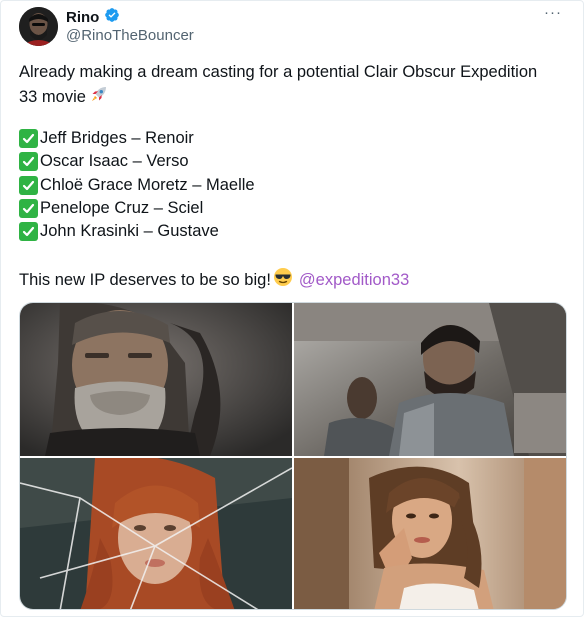 This screenshot has height=617, width=584. Describe the element at coordinates (114, 161) in the screenshot. I see `cast-item-text: Oscar Isaac – Verso` at that location.